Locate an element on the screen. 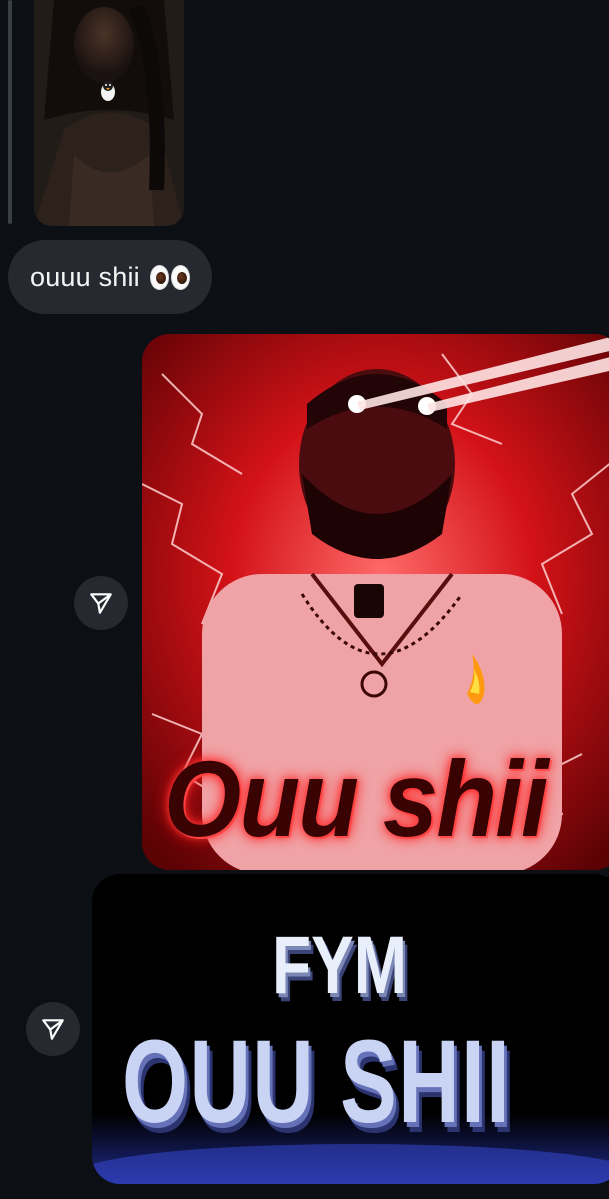 This screenshot has width=609, height=1199. red-meme-caption: Ouu shii is located at coordinates (356, 798).